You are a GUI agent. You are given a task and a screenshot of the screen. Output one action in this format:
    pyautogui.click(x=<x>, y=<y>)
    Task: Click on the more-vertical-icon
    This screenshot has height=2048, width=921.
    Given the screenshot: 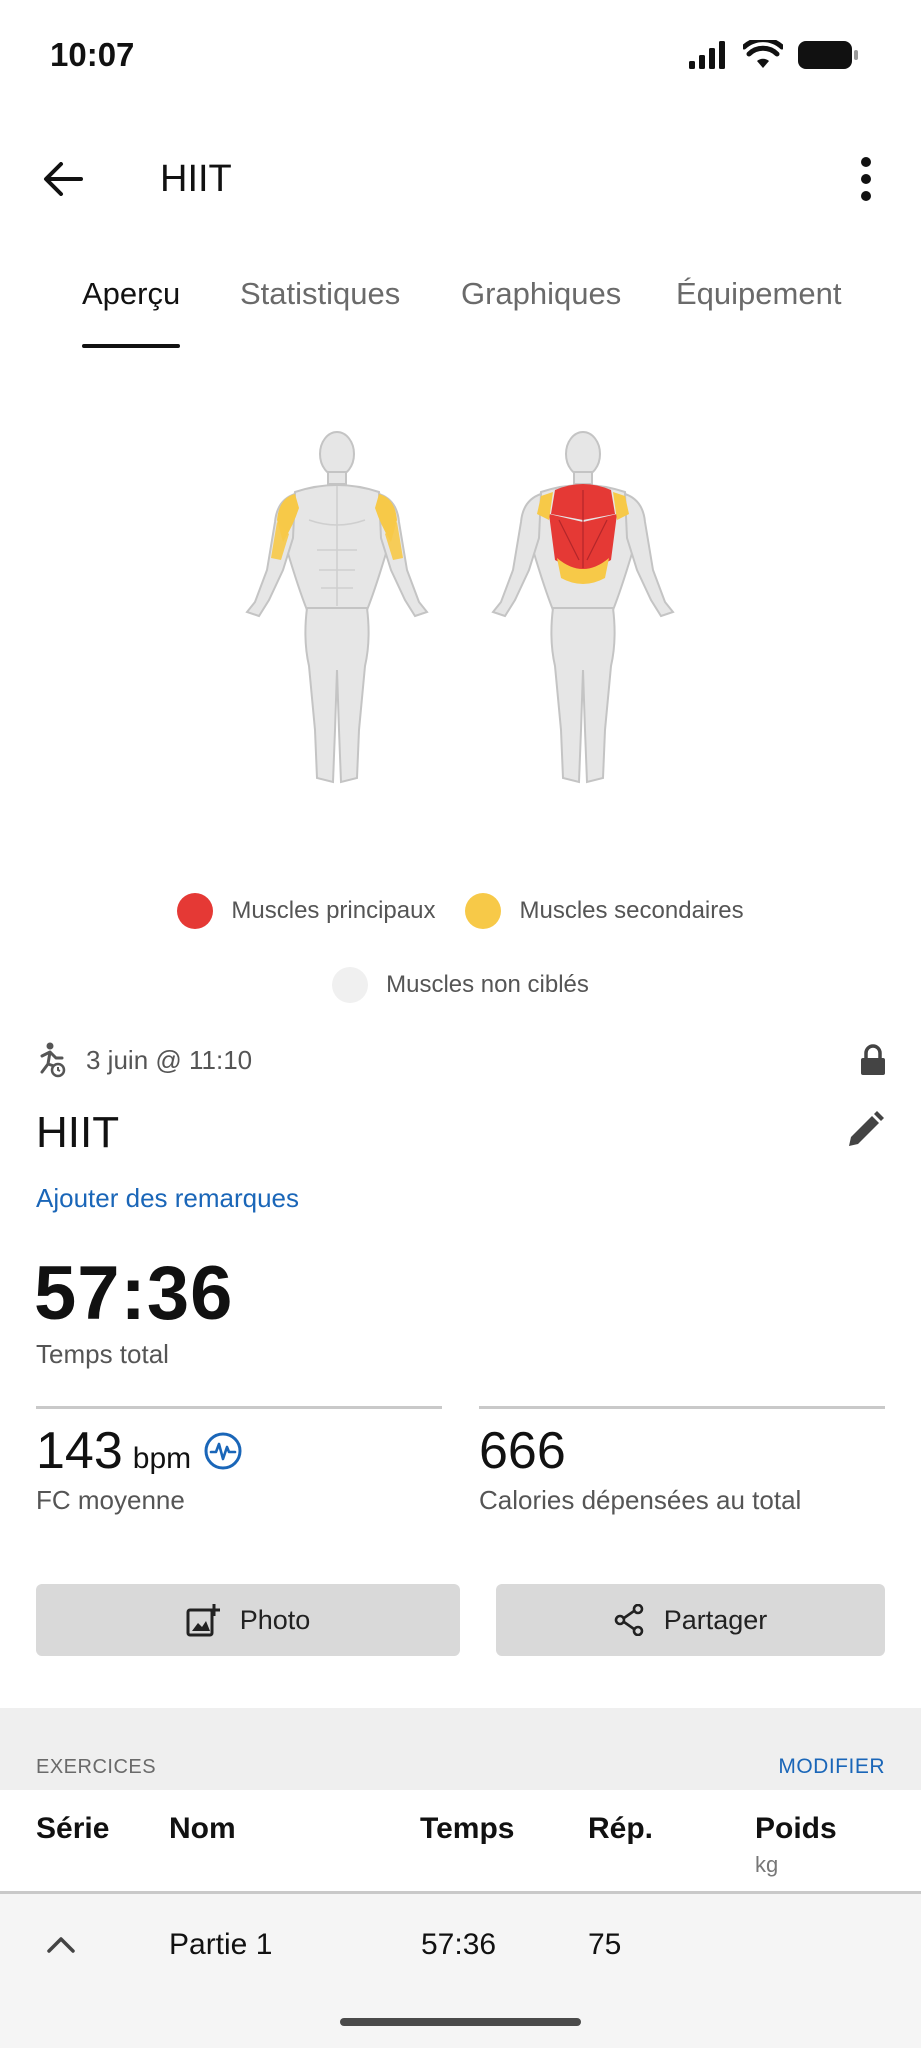 What is the action you would take?
    pyautogui.click(x=866, y=179)
    